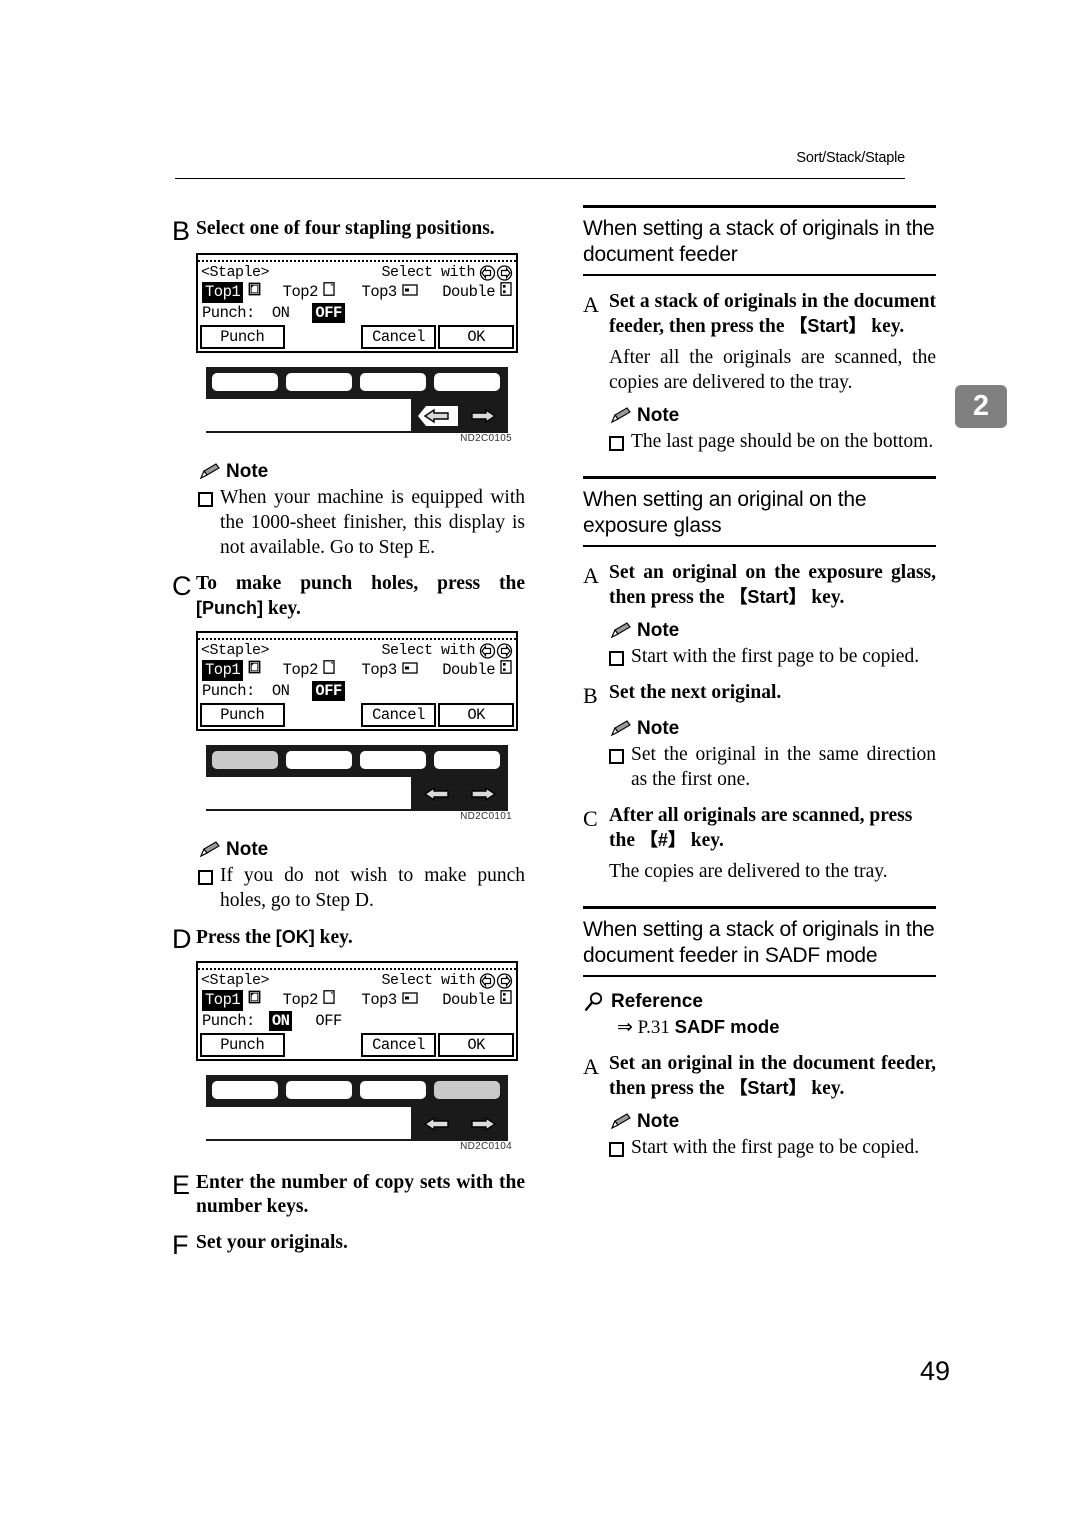  I want to click on step-d-letter: D, so click(182, 939).